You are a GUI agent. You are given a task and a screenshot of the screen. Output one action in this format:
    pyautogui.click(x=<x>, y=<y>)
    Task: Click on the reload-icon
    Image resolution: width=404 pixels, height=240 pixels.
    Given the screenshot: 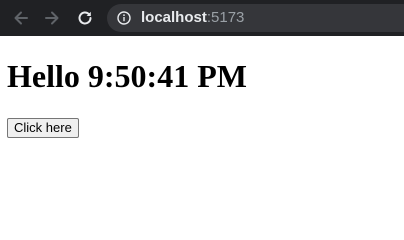 What is the action you would take?
    pyautogui.click(x=85, y=18)
    